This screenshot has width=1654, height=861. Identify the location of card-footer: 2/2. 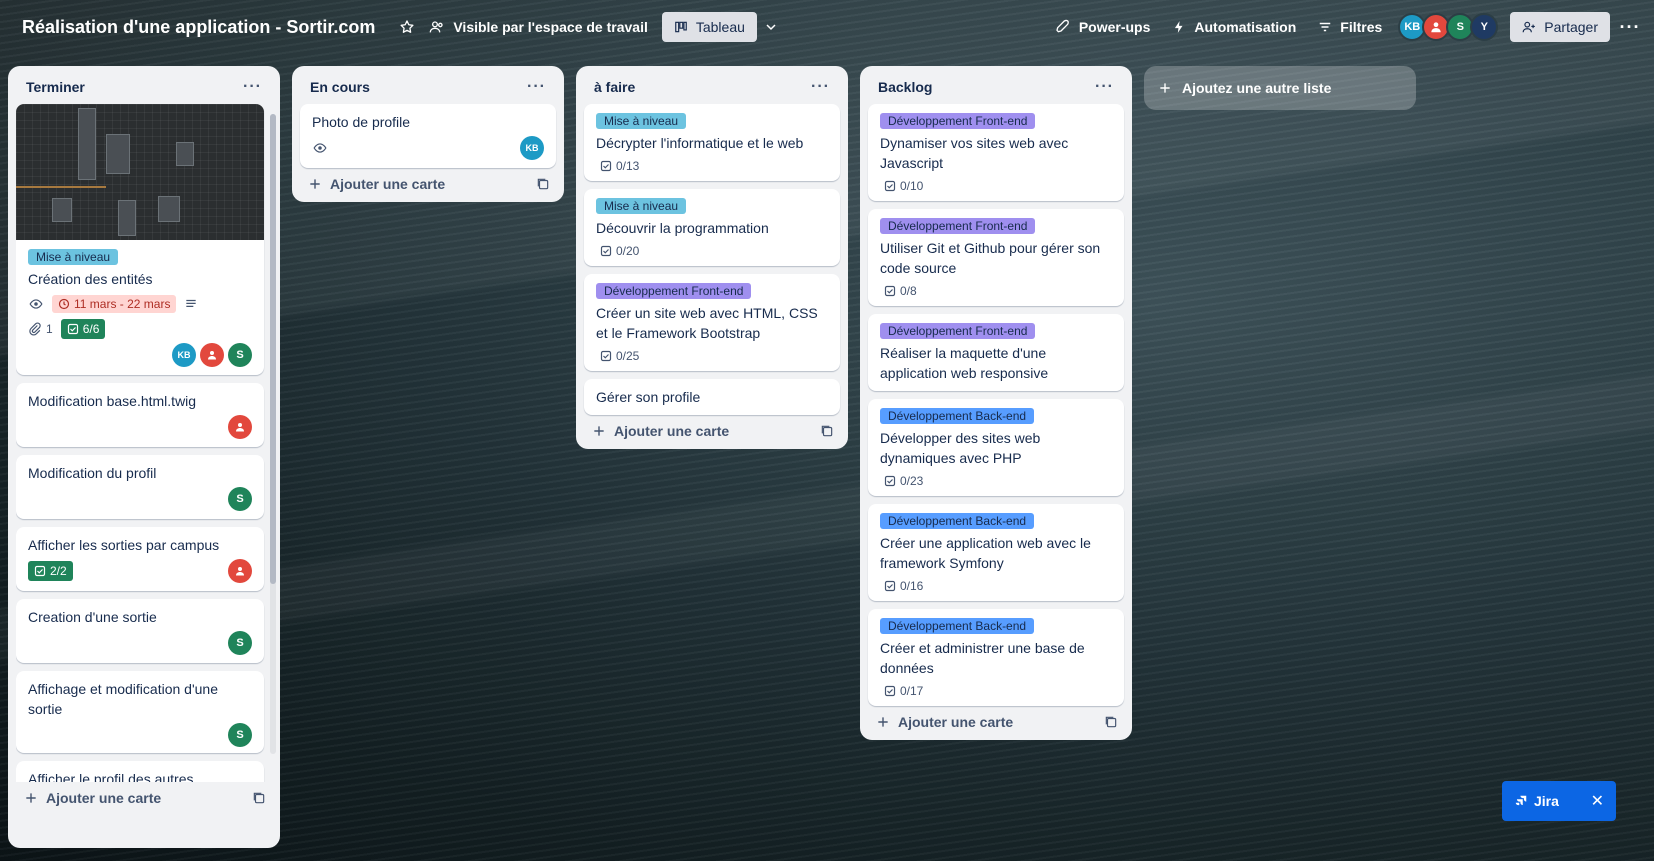
(140, 571).